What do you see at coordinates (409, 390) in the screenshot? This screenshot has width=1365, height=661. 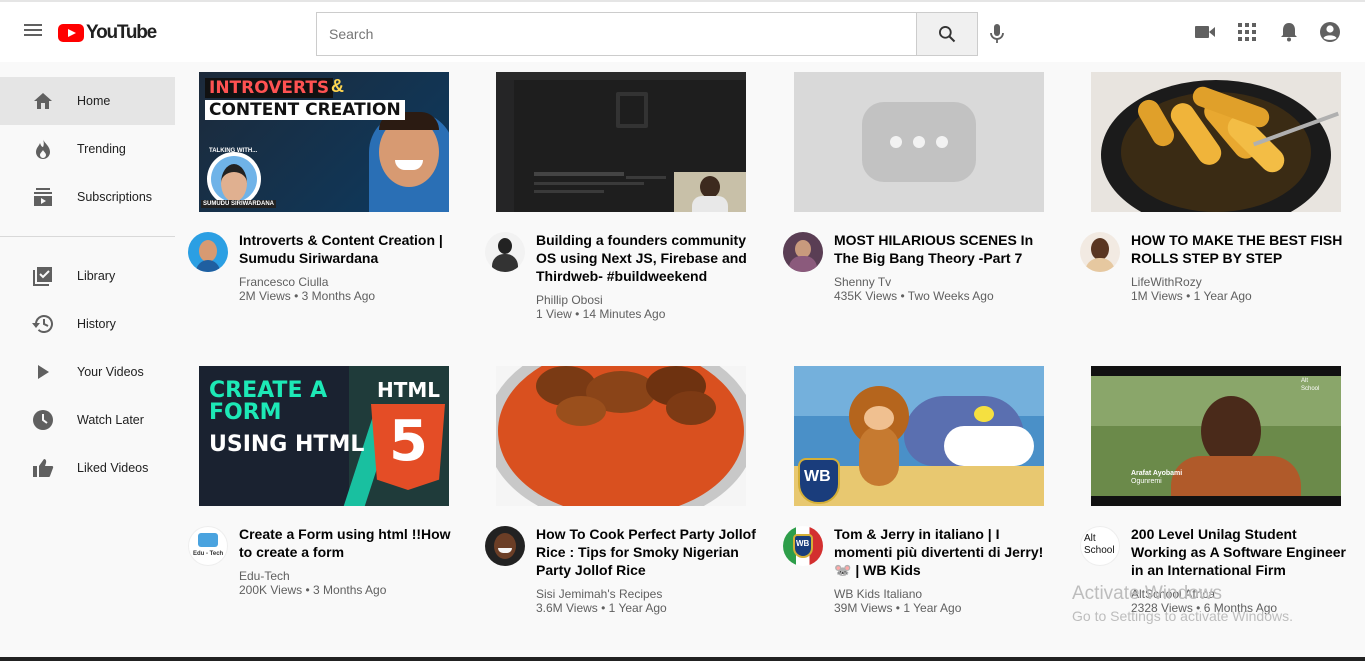 I see `thumbnail-text: HTML` at bounding box center [409, 390].